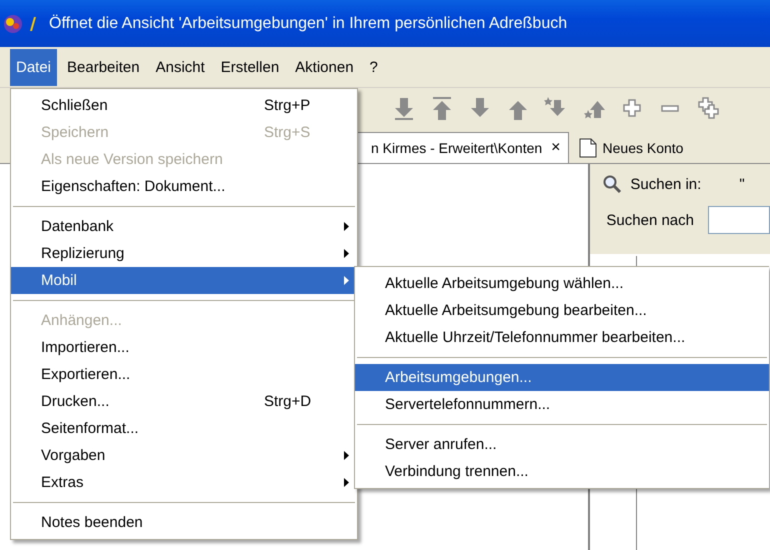 This screenshot has width=770, height=550. I want to click on search-scope-value: ", so click(742, 184).